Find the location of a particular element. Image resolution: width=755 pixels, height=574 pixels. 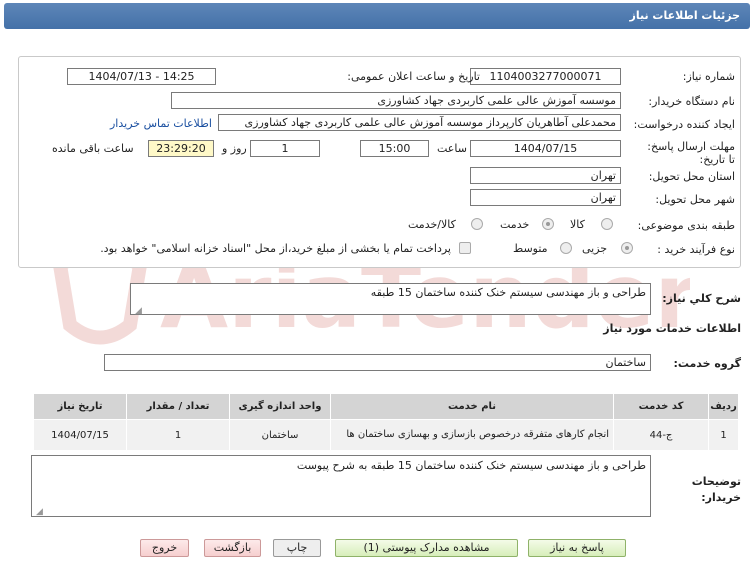

col-name-header: نام خدمت is located at coordinates (472, 406).